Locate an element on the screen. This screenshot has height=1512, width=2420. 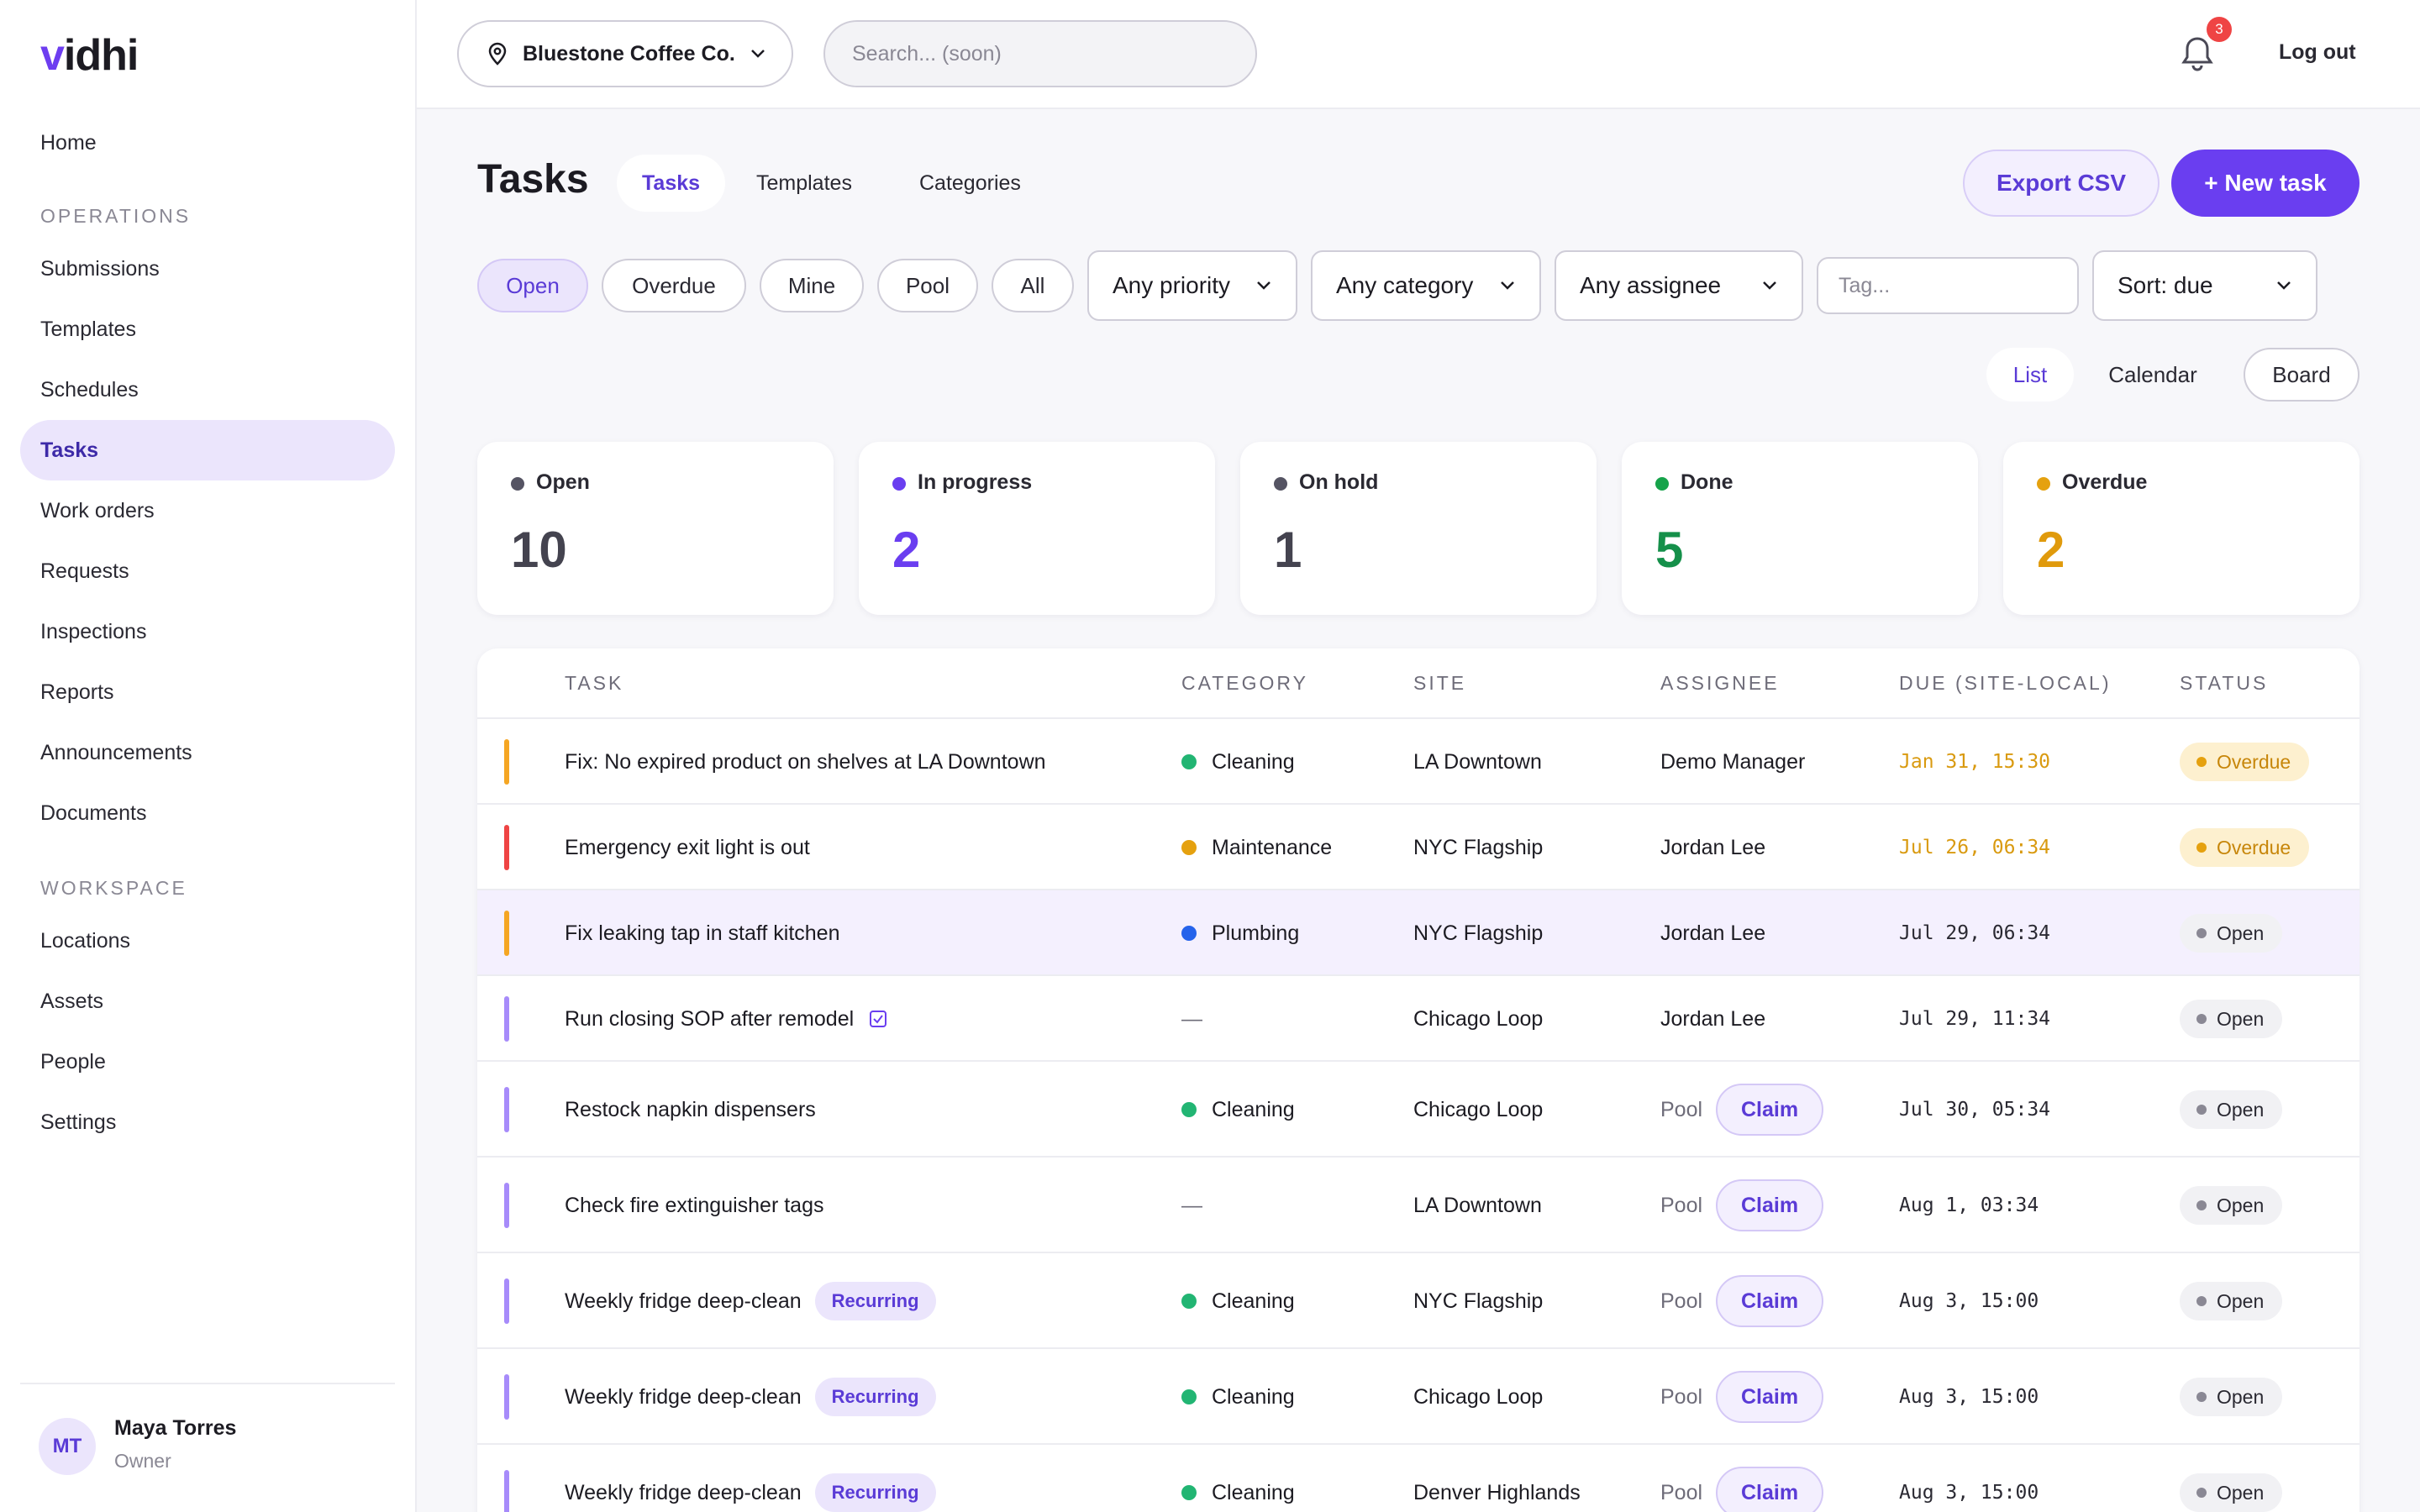
sidebar-item-home: Home is located at coordinates (207, 143).